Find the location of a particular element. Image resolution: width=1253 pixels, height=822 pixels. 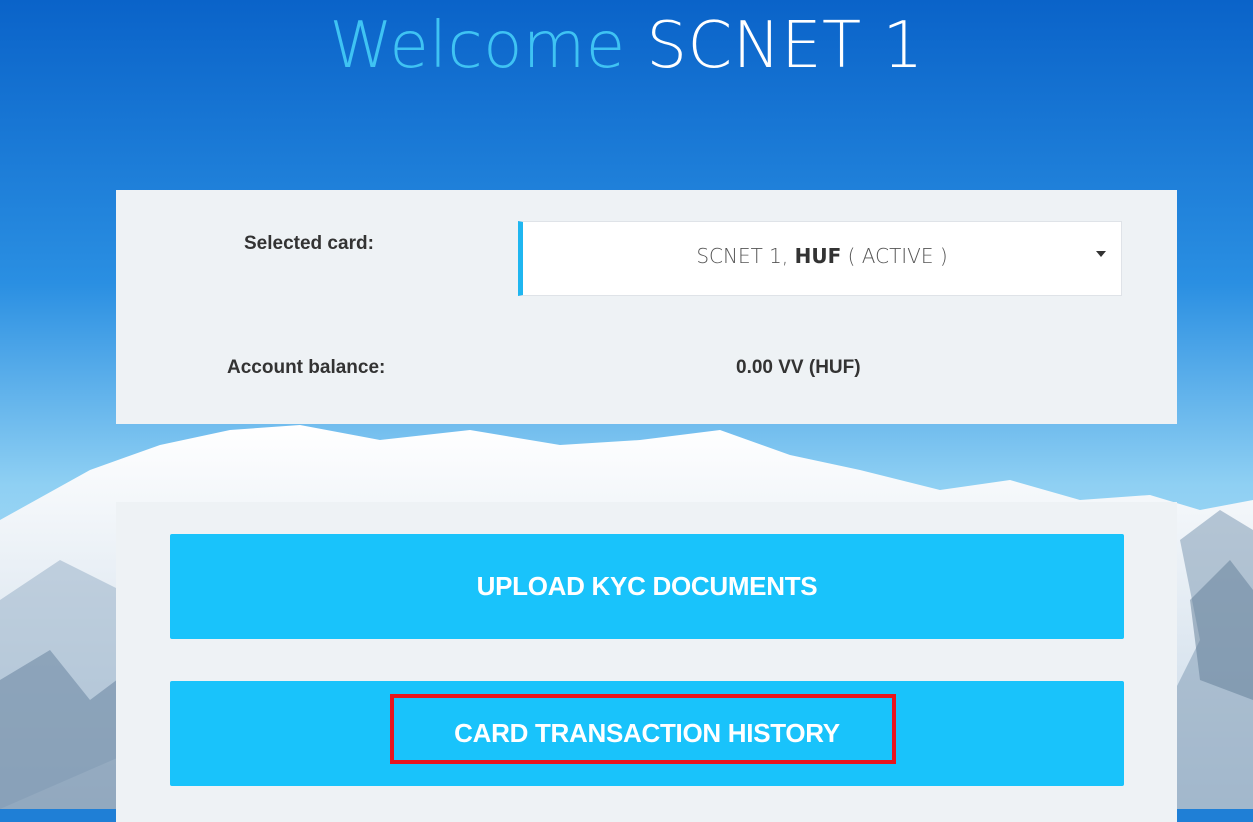

card-transaction-history-button: CARD TRANSACTION HISTORY is located at coordinates (647, 733).